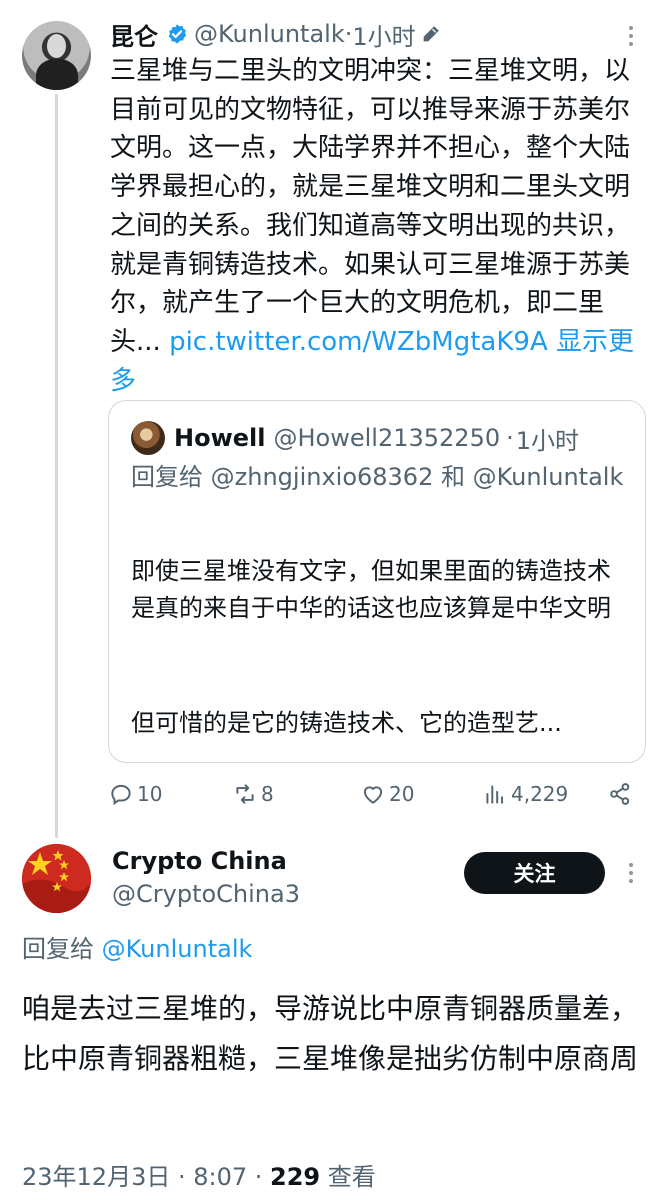 This screenshot has height=1200, width=667. What do you see at coordinates (495, 794) in the screenshot?
I see `views-chart-icon` at bounding box center [495, 794].